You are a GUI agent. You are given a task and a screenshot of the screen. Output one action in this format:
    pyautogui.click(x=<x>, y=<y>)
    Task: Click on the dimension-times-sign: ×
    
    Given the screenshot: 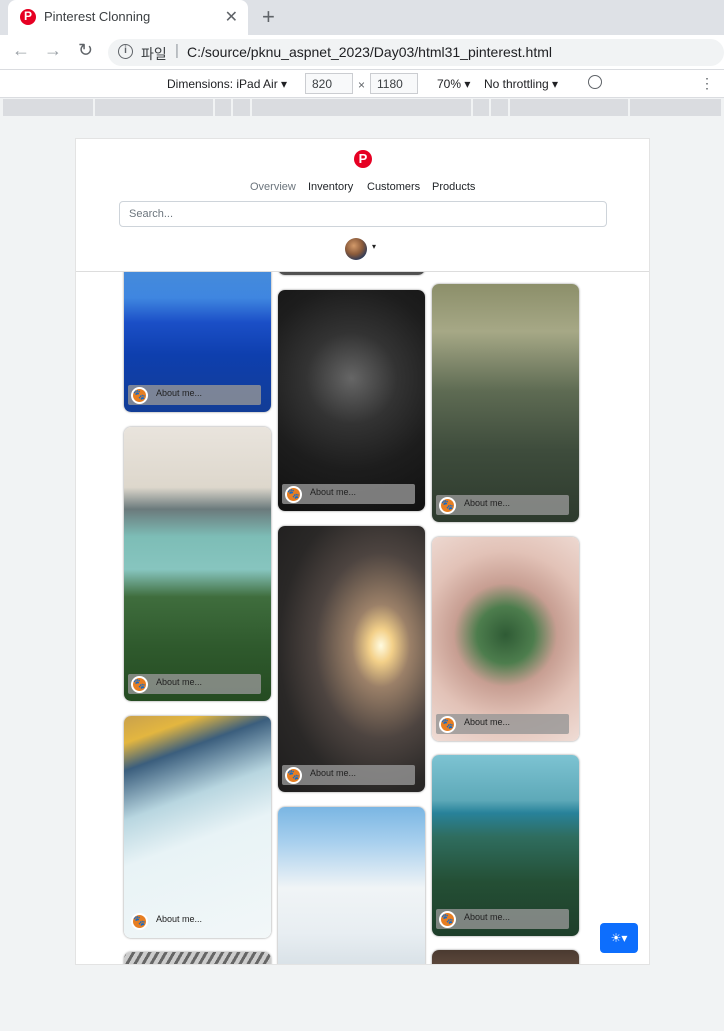 What is the action you would take?
    pyautogui.click(x=362, y=85)
    